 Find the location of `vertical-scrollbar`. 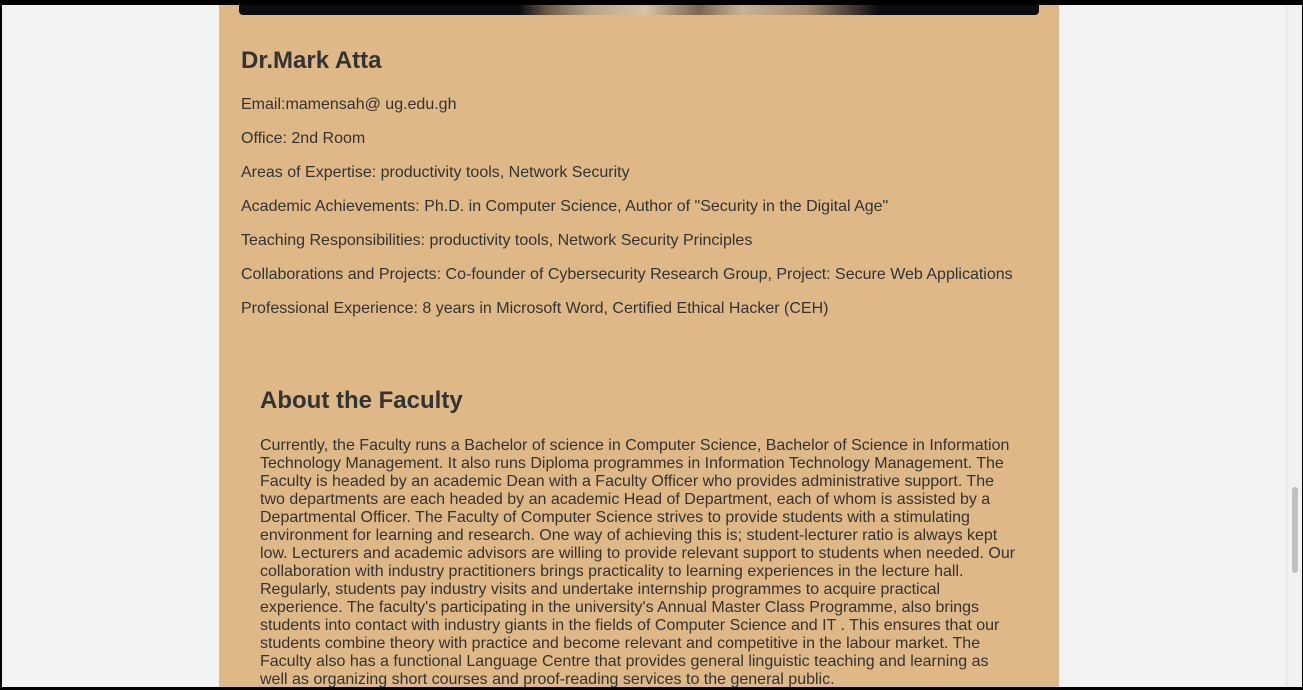

vertical-scrollbar is located at coordinates (1294, 346).